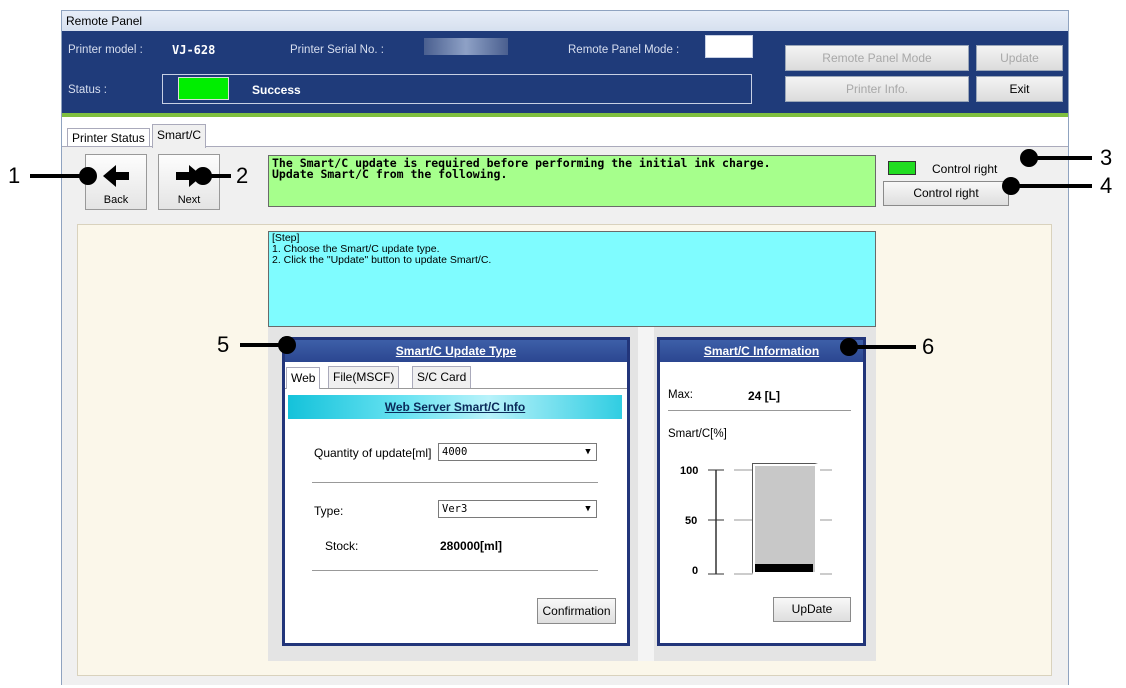 This screenshot has height=688, width=1126. Describe the element at coordinates (116, 200) in the screenshot. I see `back-label: Back` at that location.